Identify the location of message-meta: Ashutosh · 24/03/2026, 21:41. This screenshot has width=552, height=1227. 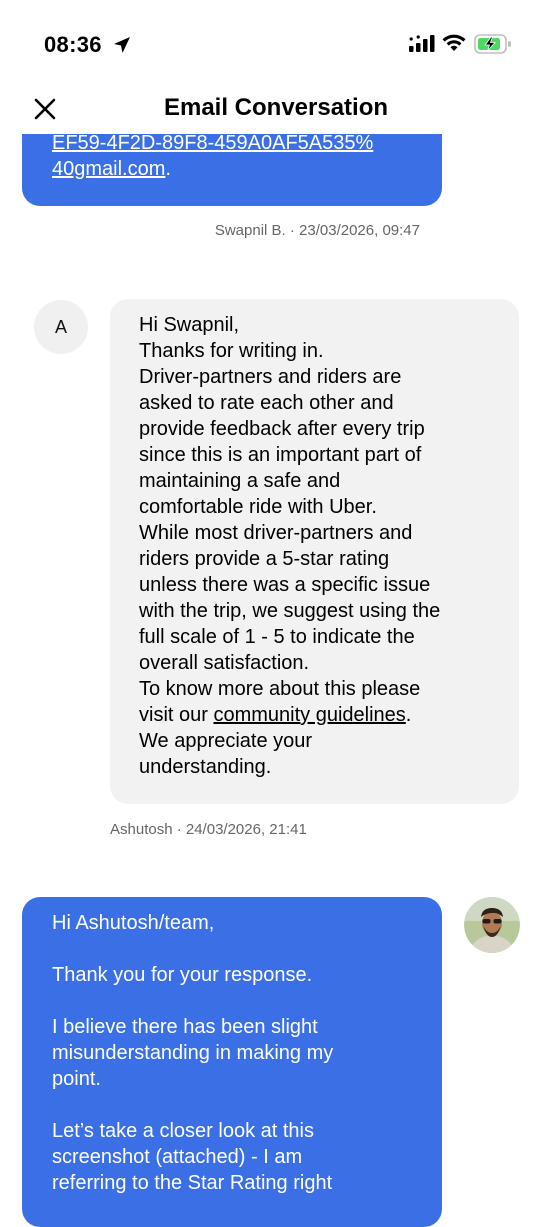
(208, 829).